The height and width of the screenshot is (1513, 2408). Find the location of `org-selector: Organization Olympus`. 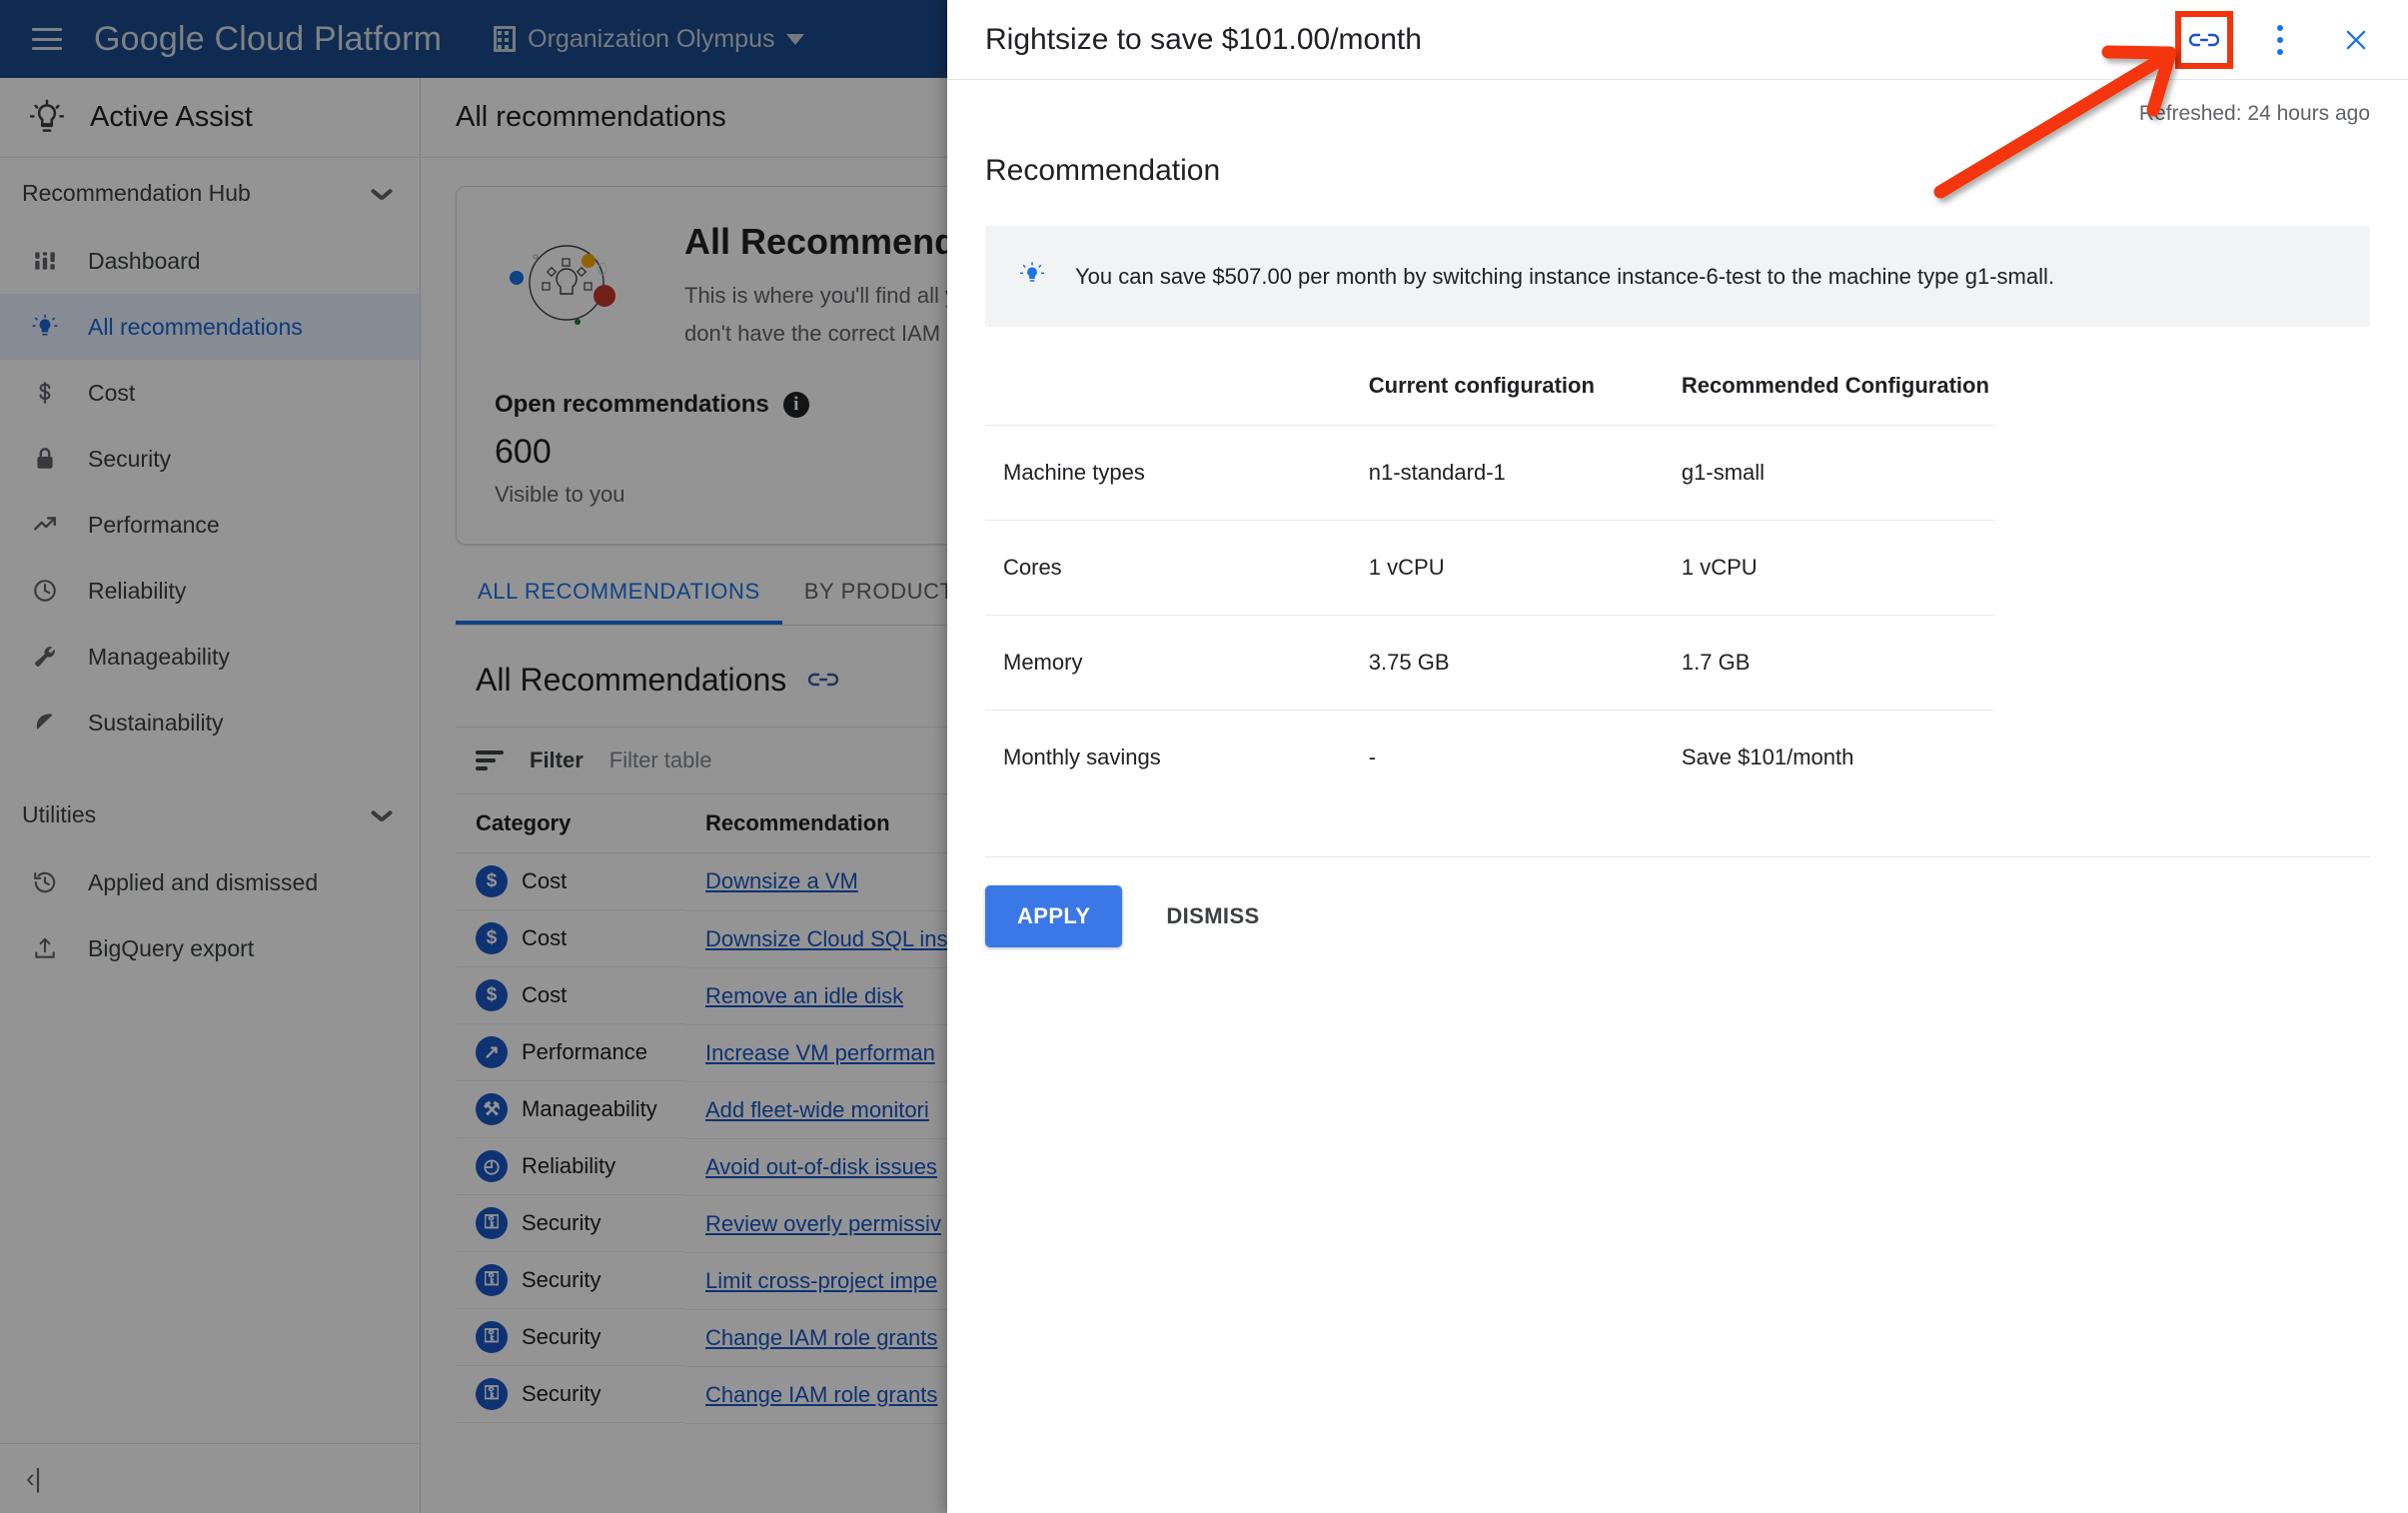

org-selector: Organization Olympus is located at coordinates (650, 39).